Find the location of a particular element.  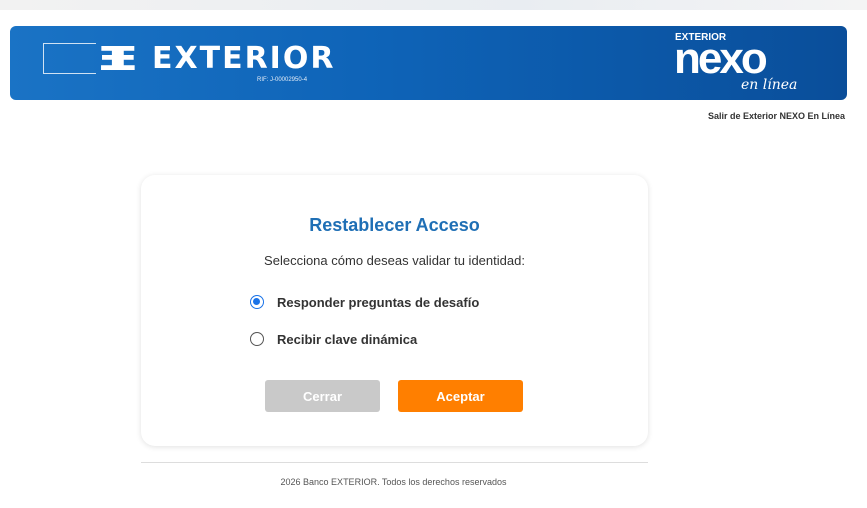

option-label: Responder preguntas de desafío is located at coordinates (378, 302).